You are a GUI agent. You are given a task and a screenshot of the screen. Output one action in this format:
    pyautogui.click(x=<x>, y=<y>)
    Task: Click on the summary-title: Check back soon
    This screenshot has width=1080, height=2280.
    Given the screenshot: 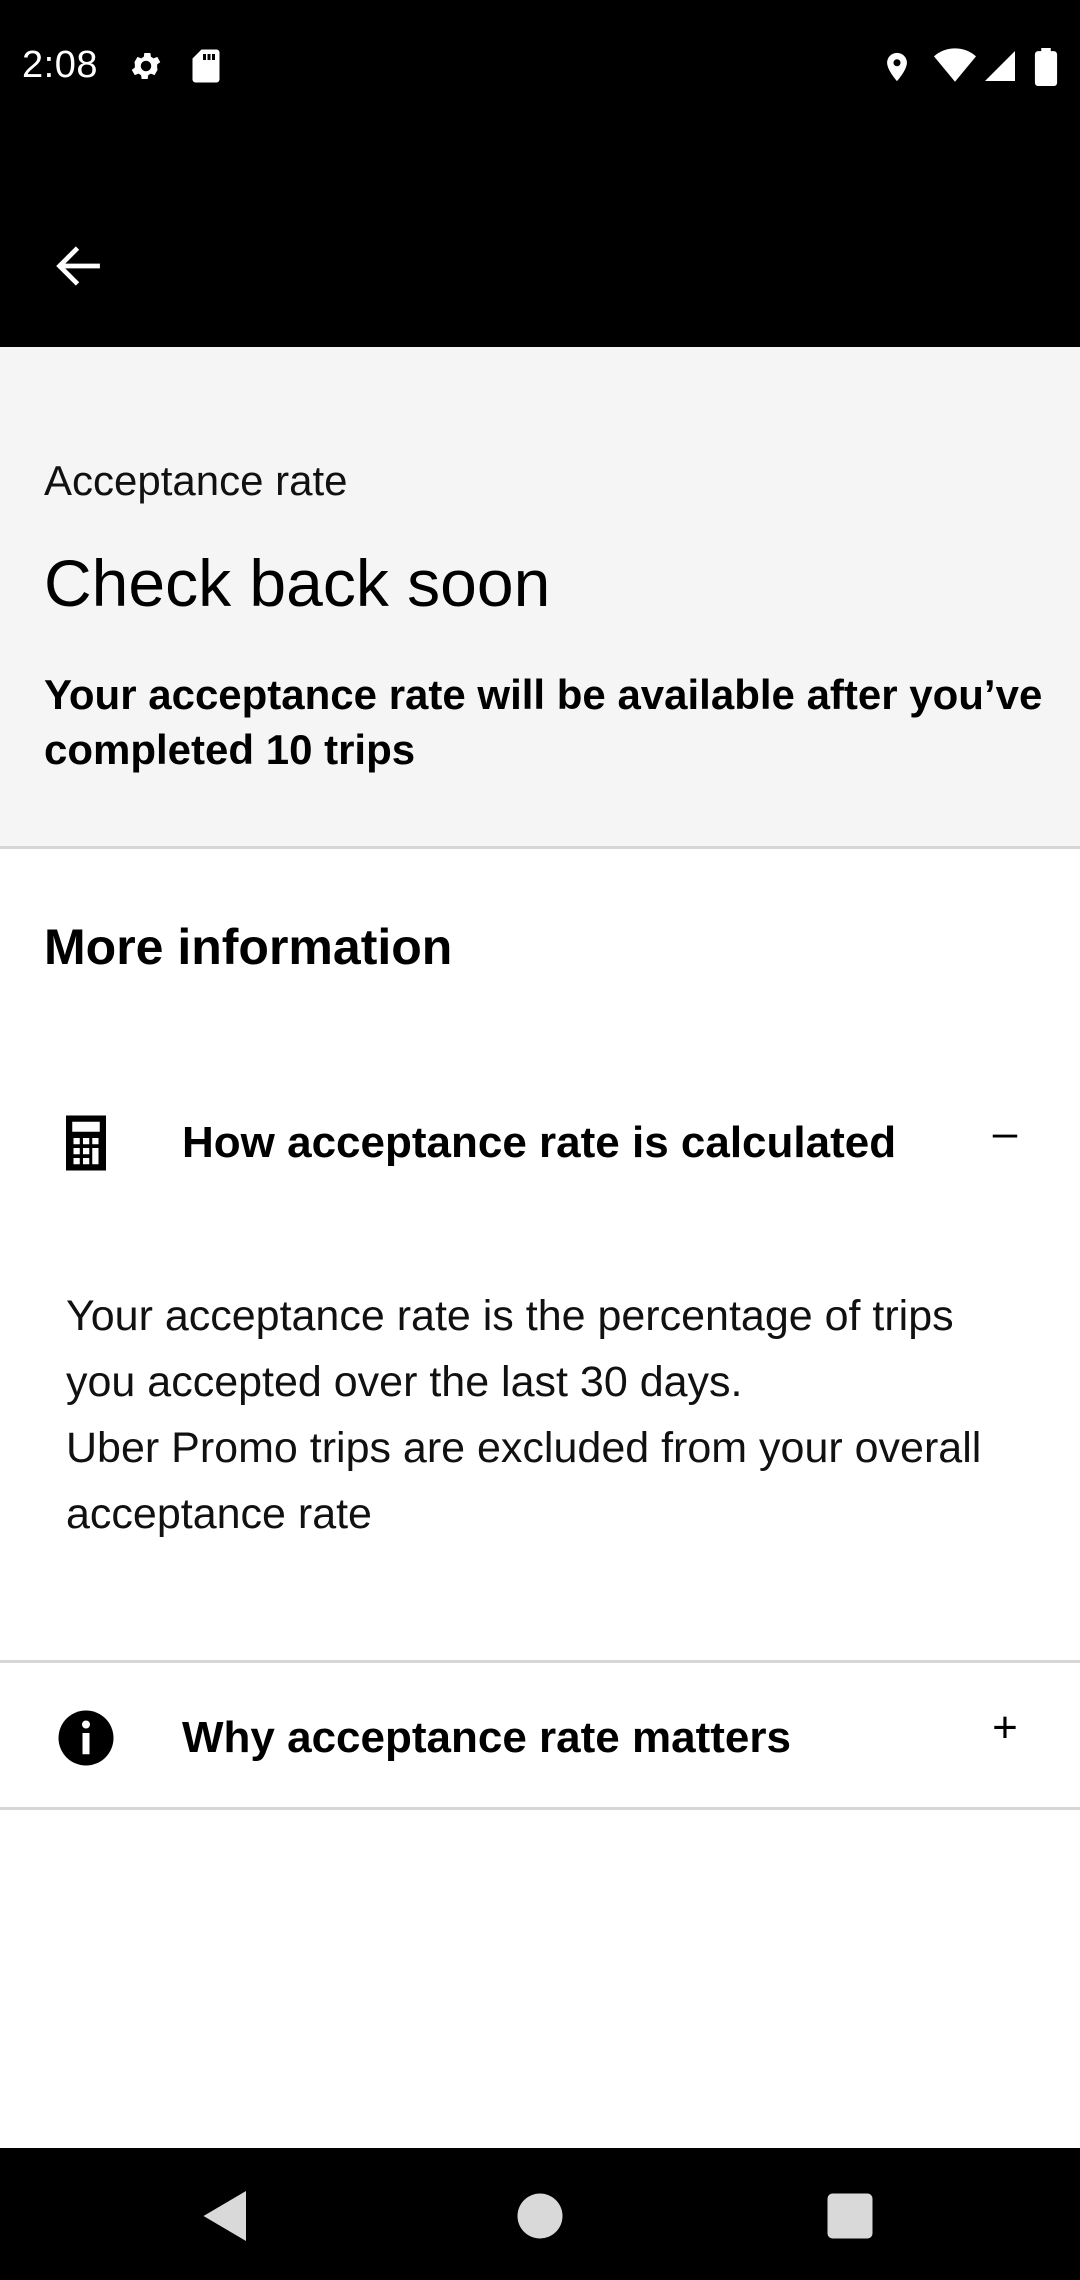 What is the action you would take?
    pyautogui.click(x=297, y=583)
    